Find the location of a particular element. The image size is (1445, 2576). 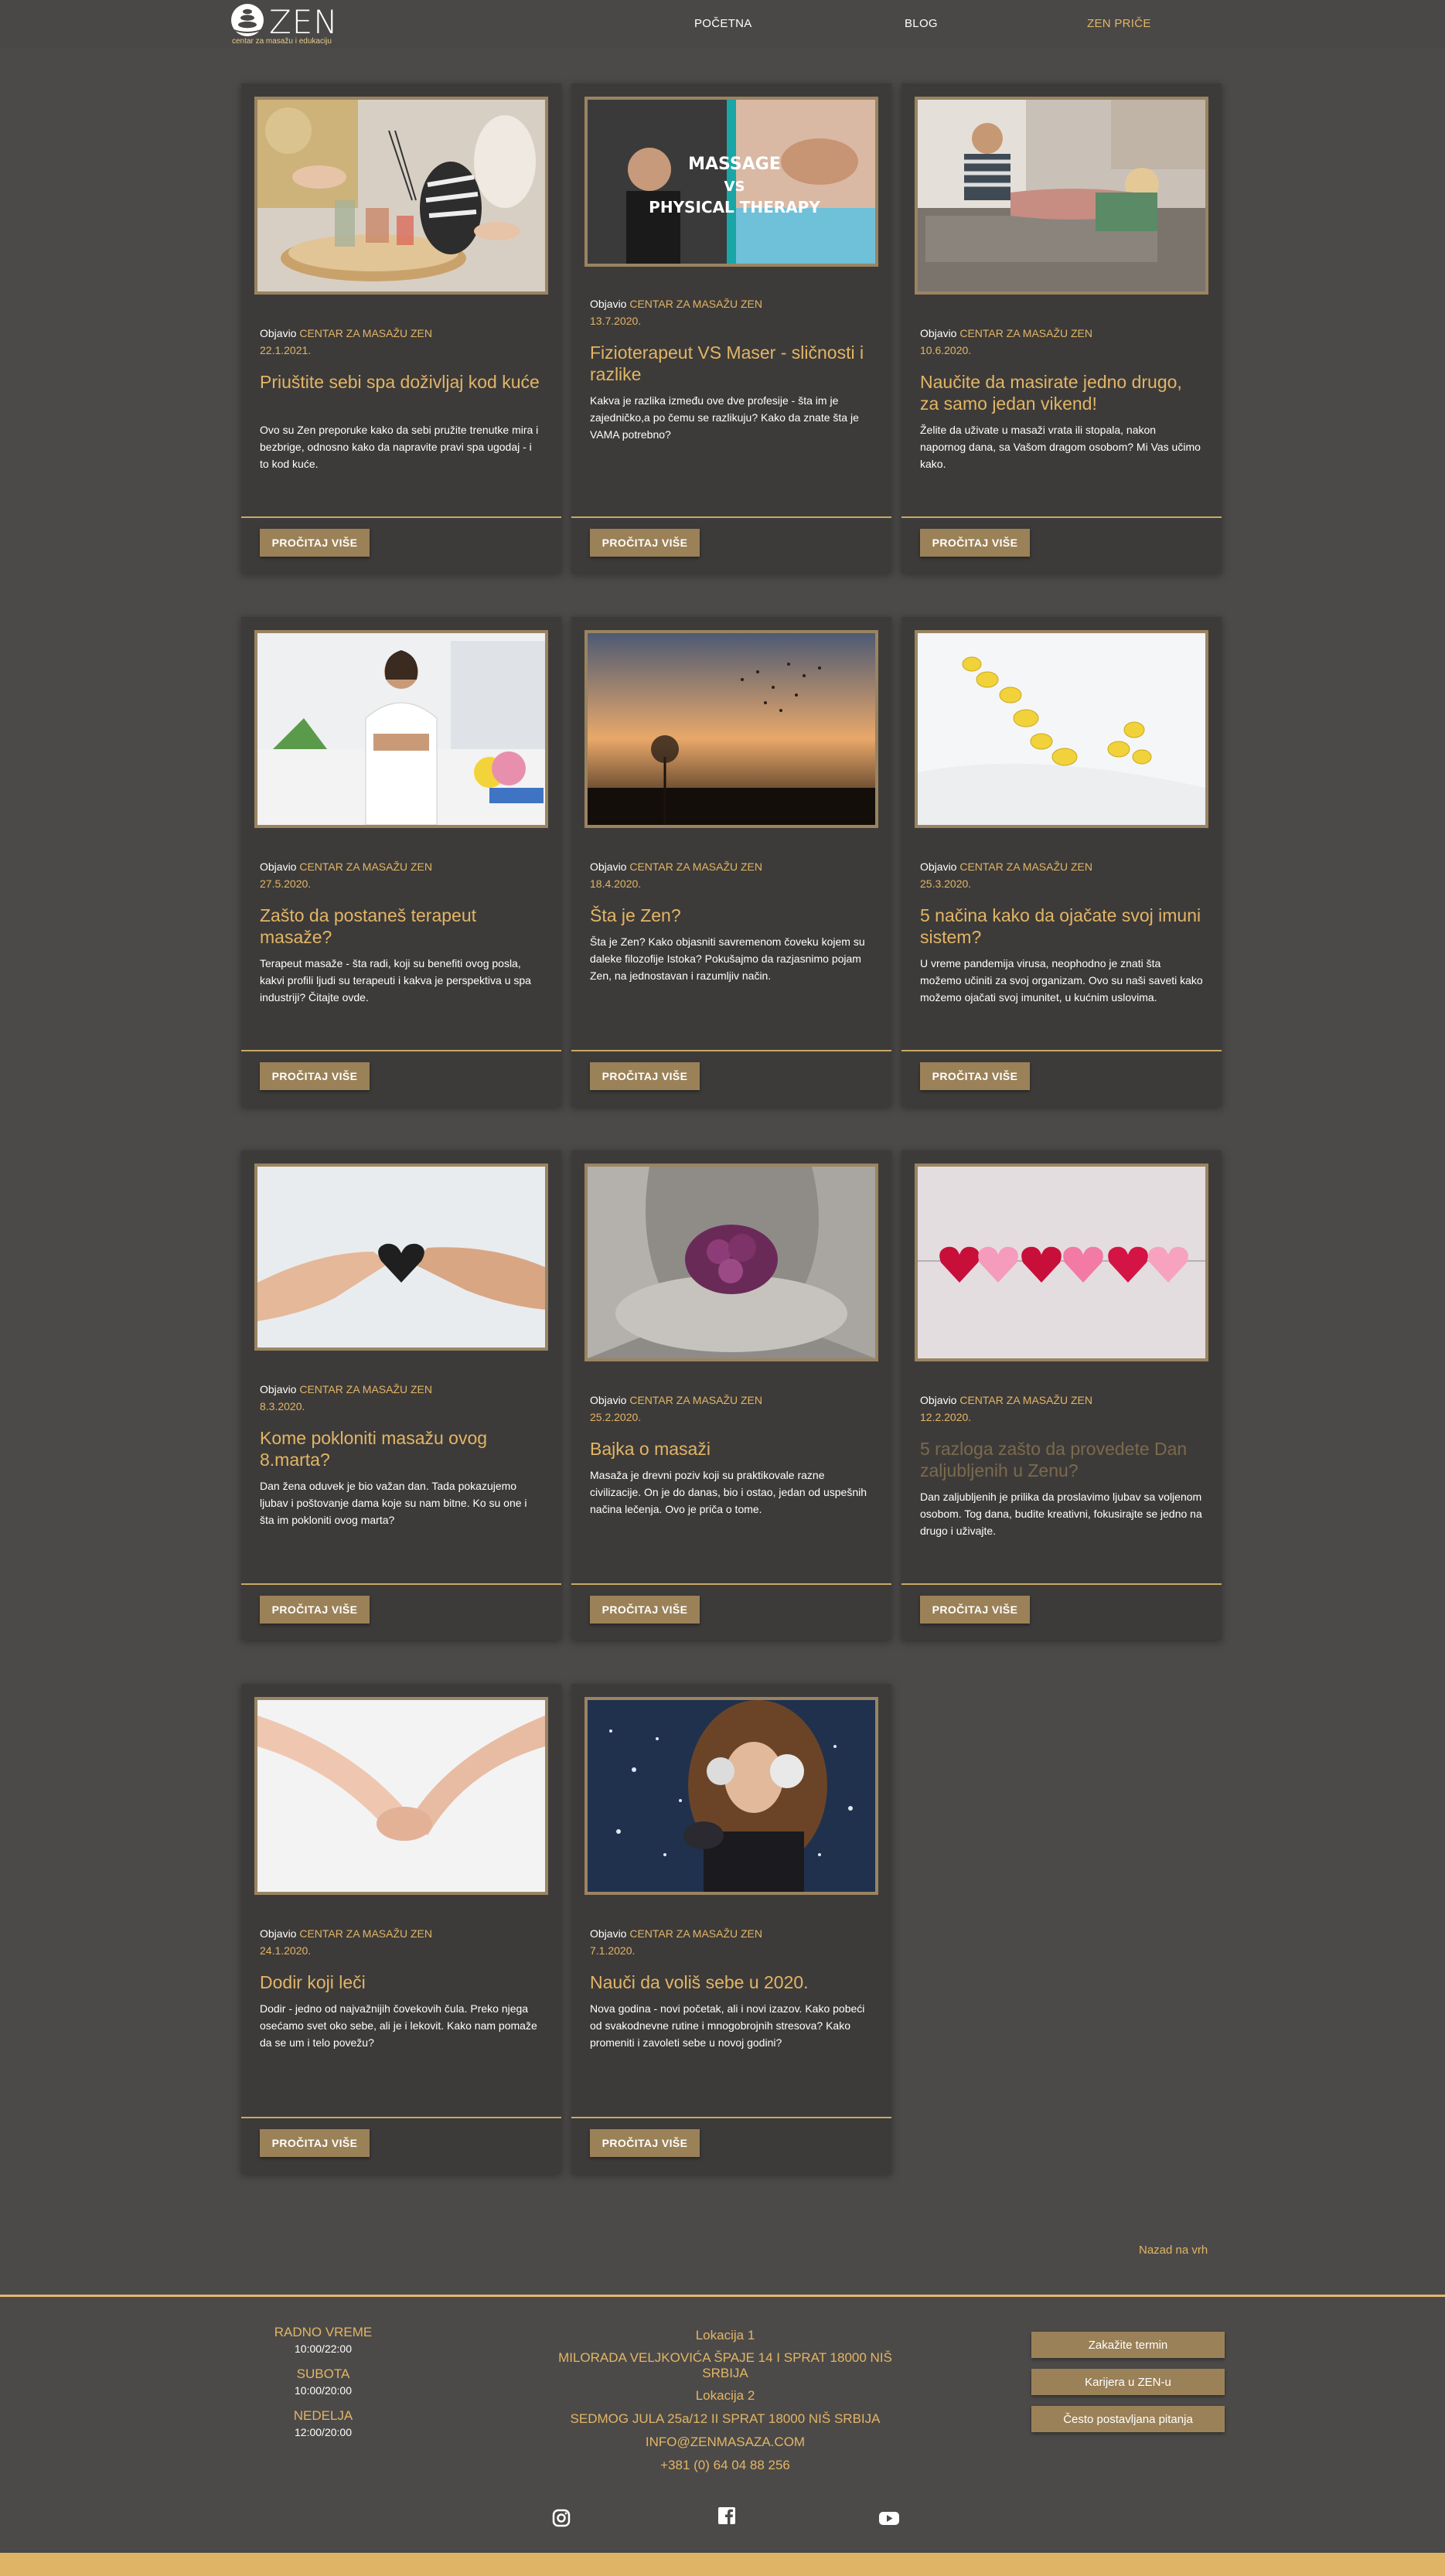

post-image-hearts is located at coordinates (1061, 1262).